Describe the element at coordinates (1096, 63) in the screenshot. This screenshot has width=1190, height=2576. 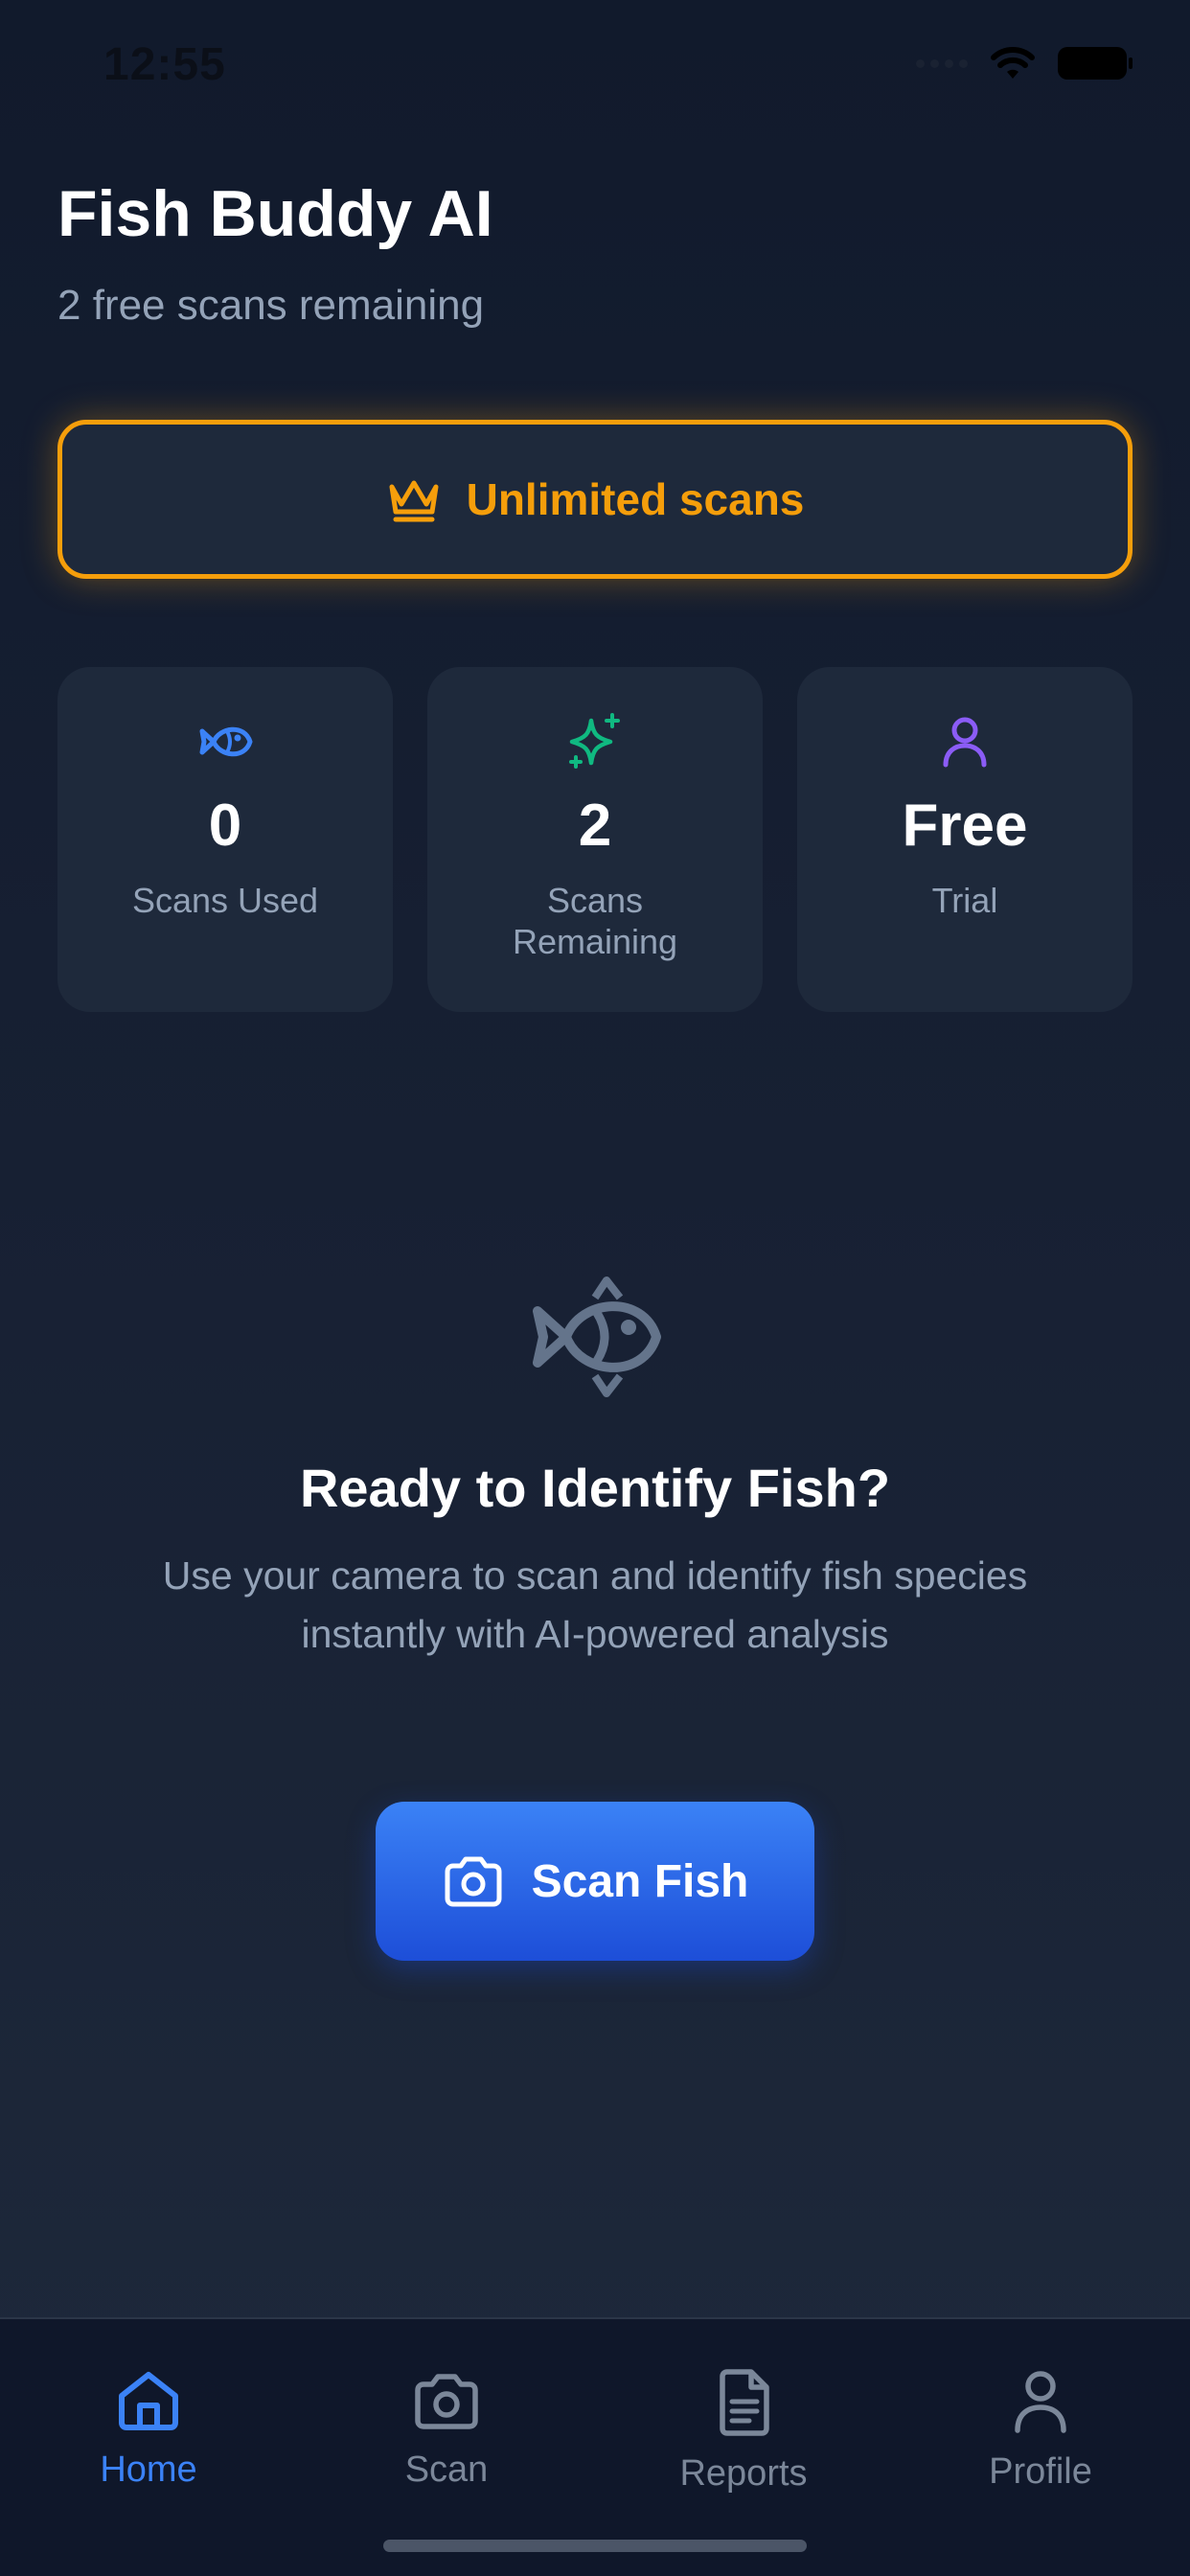
I see `battery-icon` at that location.